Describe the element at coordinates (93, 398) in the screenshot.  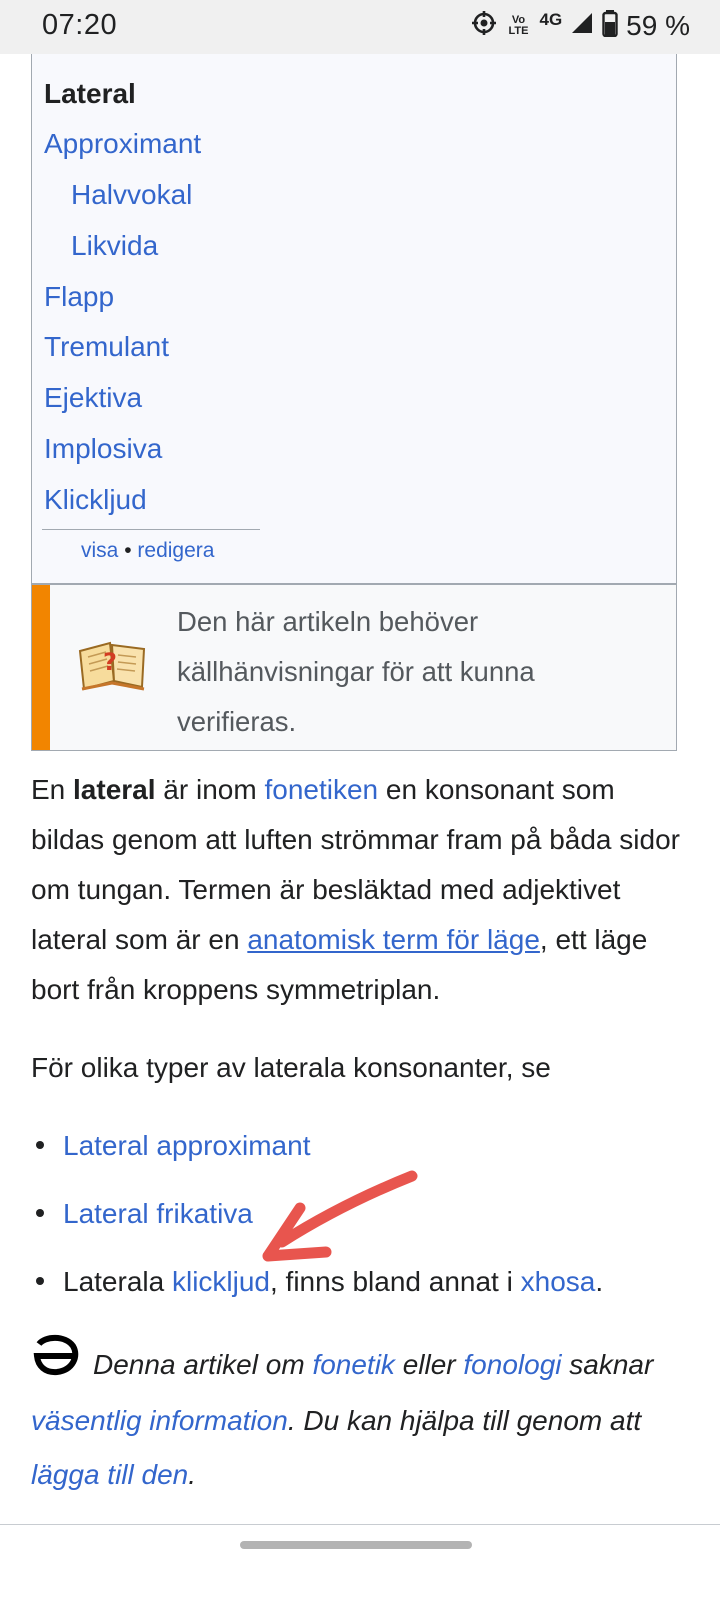
I see `navbox-link-ejektiva: Ejektiva` at that location.